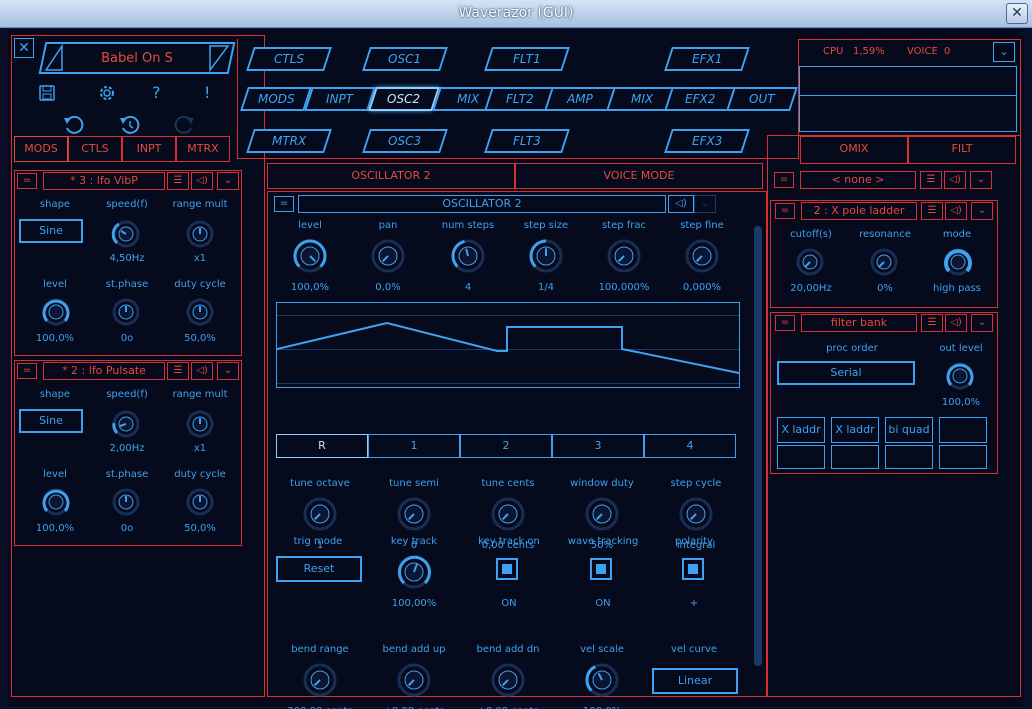  I want to click on nav-efx3: EFX3, so click(707, 141).